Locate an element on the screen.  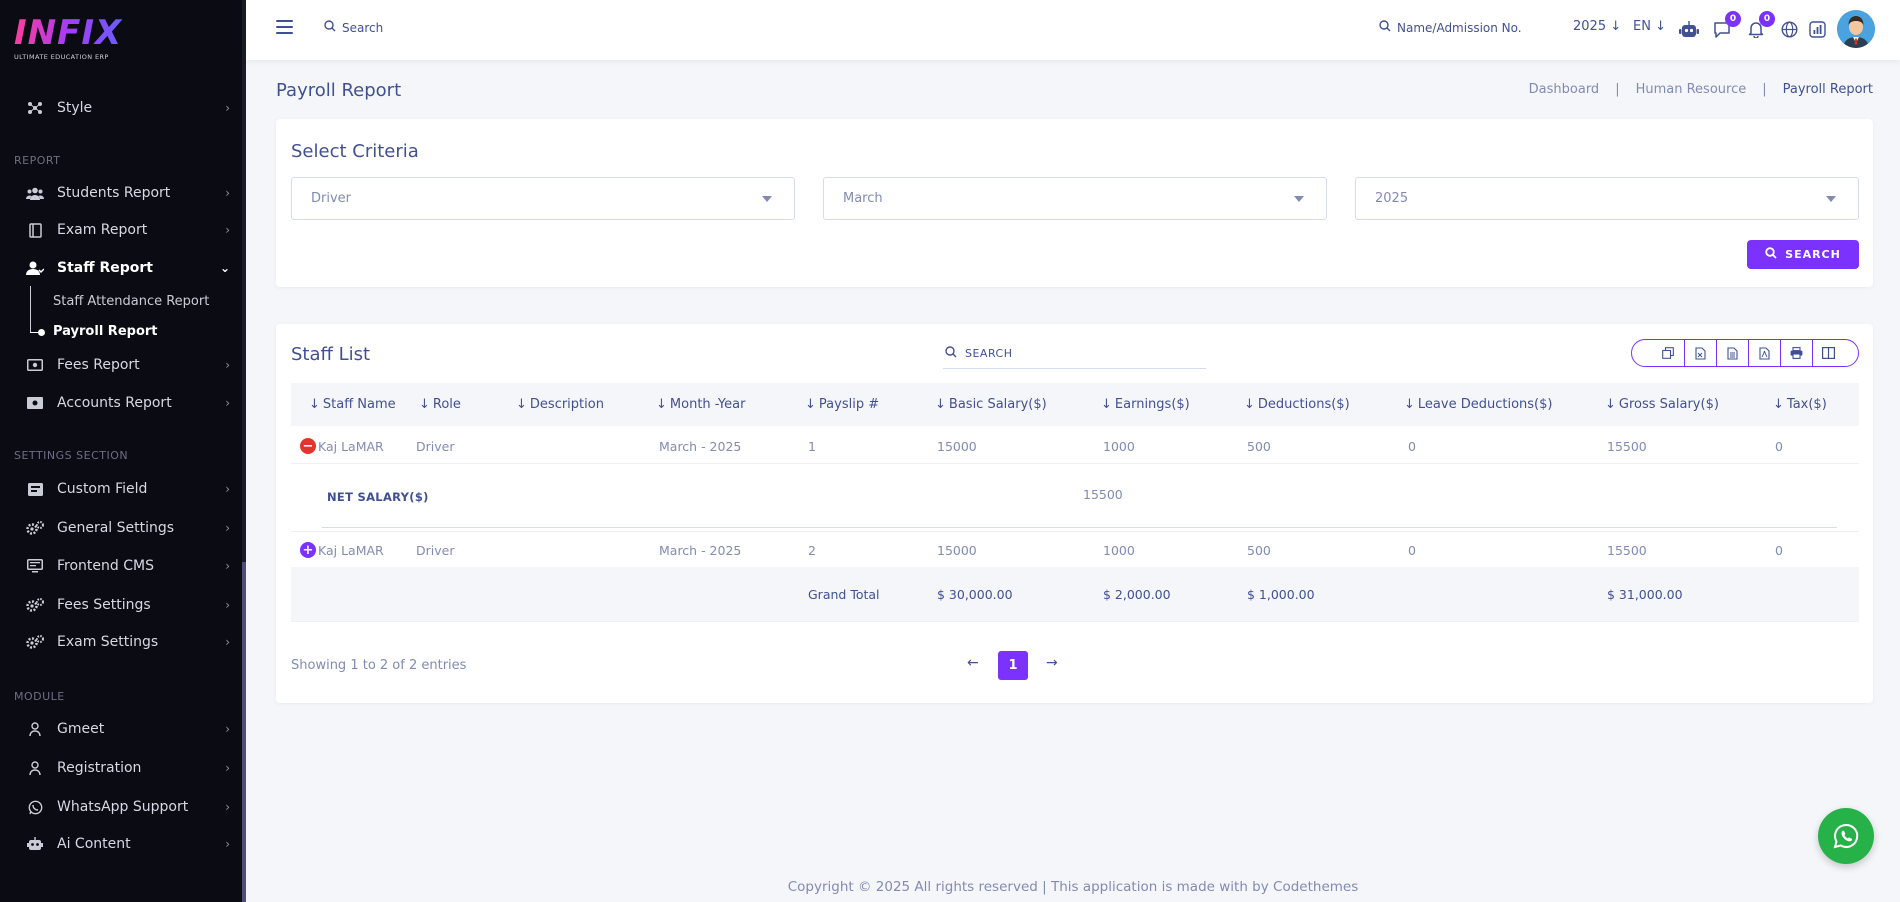
column-header-gross-salary: ↓ Gross Salary($) is located at coordinates (1662, 404).